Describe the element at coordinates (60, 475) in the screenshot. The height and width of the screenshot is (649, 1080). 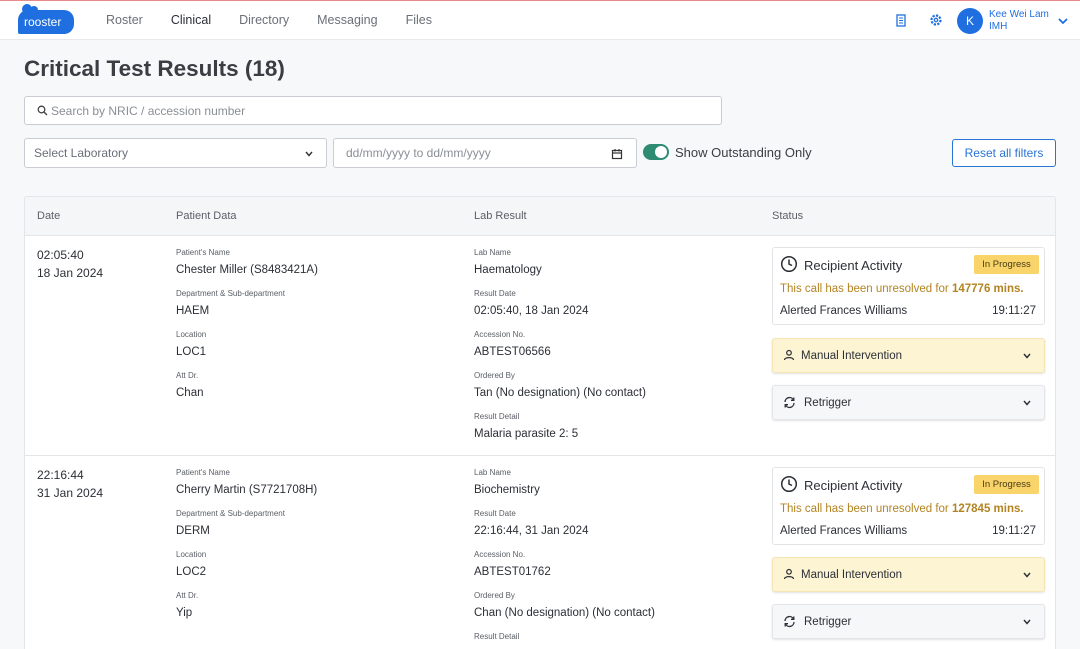
I see `row-time: 22:16:44` at that location.